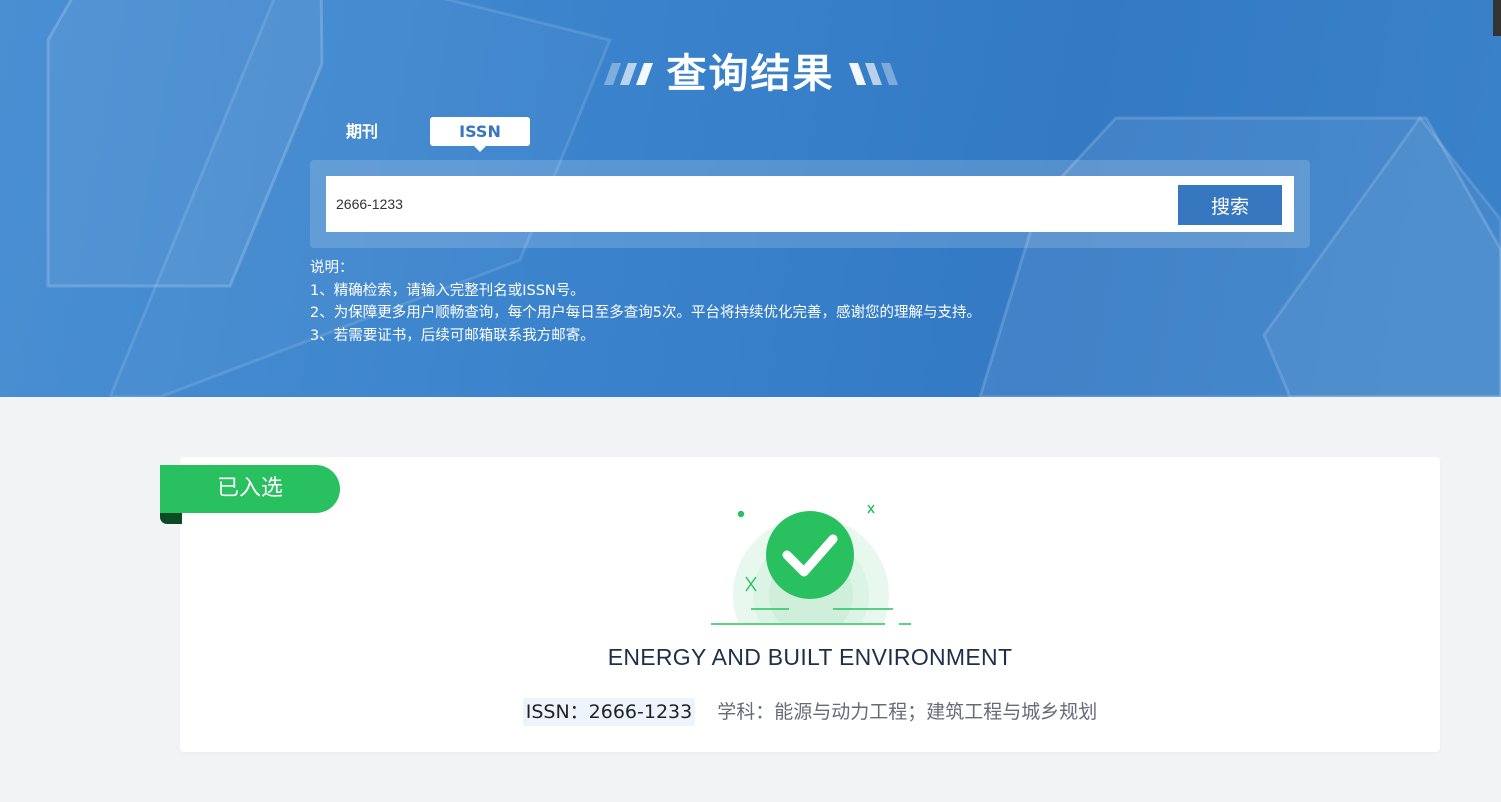 The width and height of the screenshot is (1501, 802). What do you see at coordinates (609, 712) in the screenshot?
I see `issn-value: ISSN：2666-1233` at bounding box center [609, 712].